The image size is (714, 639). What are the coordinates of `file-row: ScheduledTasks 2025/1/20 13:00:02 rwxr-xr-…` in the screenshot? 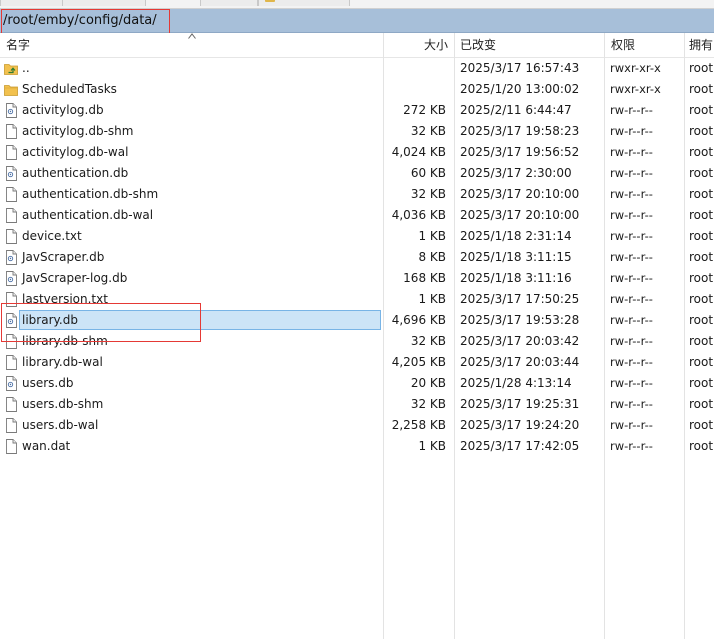 It's located at (357, 89).